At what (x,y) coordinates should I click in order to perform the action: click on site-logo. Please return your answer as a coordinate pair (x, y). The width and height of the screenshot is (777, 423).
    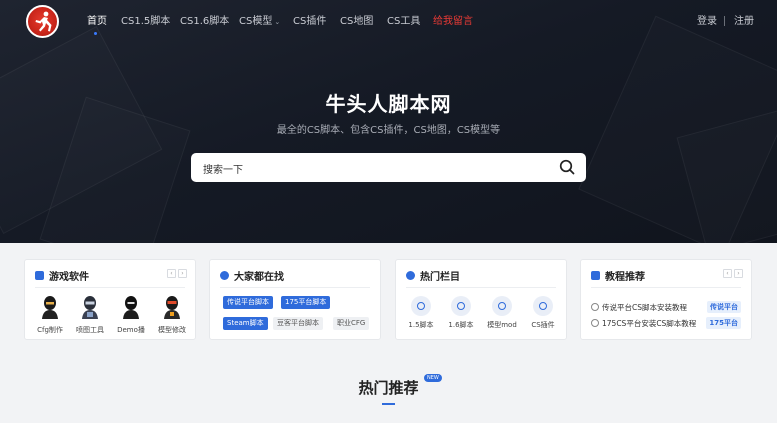
    Looking at the image, I should click on (42, 21).